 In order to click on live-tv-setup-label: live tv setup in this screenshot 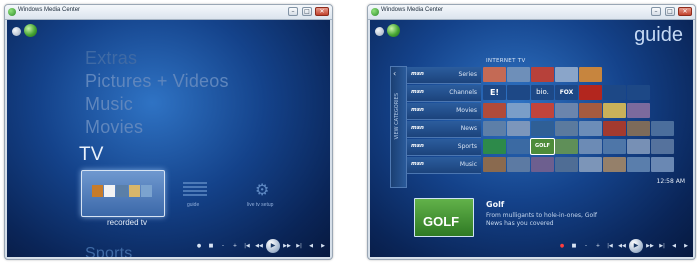, I will do `click(260, 205)`.